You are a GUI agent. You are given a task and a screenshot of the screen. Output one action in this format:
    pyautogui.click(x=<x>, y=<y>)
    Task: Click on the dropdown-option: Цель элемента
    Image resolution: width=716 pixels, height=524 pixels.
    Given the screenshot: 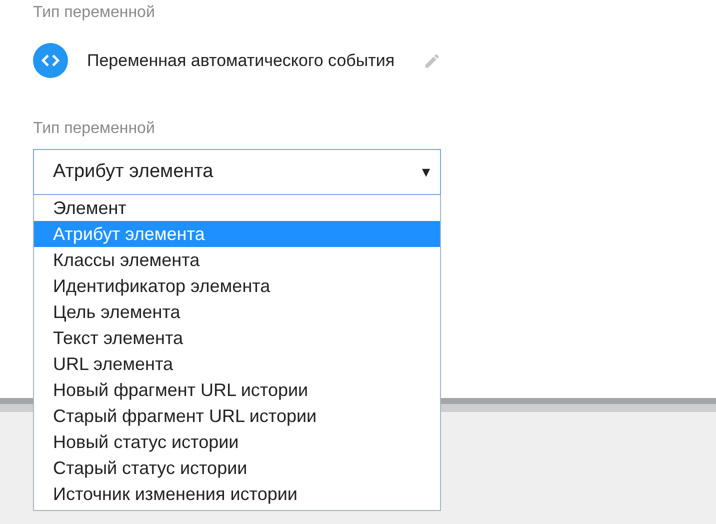 What is the action you would take?
    pyautogui.click(x=237, y=312)
    